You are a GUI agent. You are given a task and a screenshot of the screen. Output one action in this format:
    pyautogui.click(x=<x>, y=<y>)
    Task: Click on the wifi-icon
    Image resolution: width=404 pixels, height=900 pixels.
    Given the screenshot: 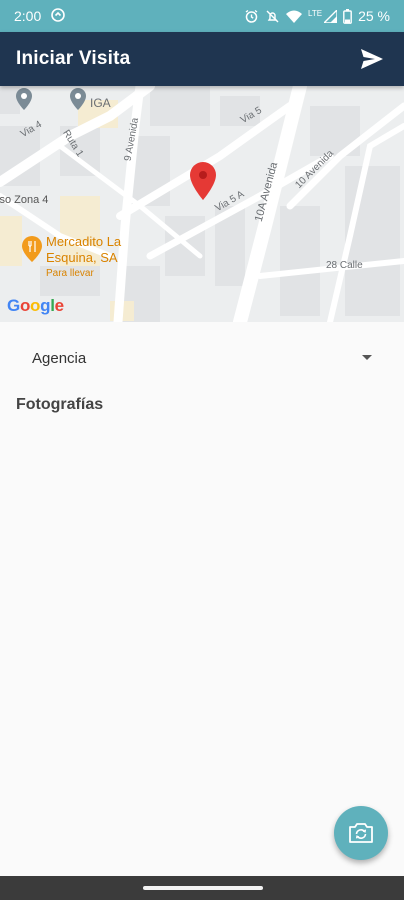 What is the action you would take?
    pyautogui.click(x=294, y=16)
    